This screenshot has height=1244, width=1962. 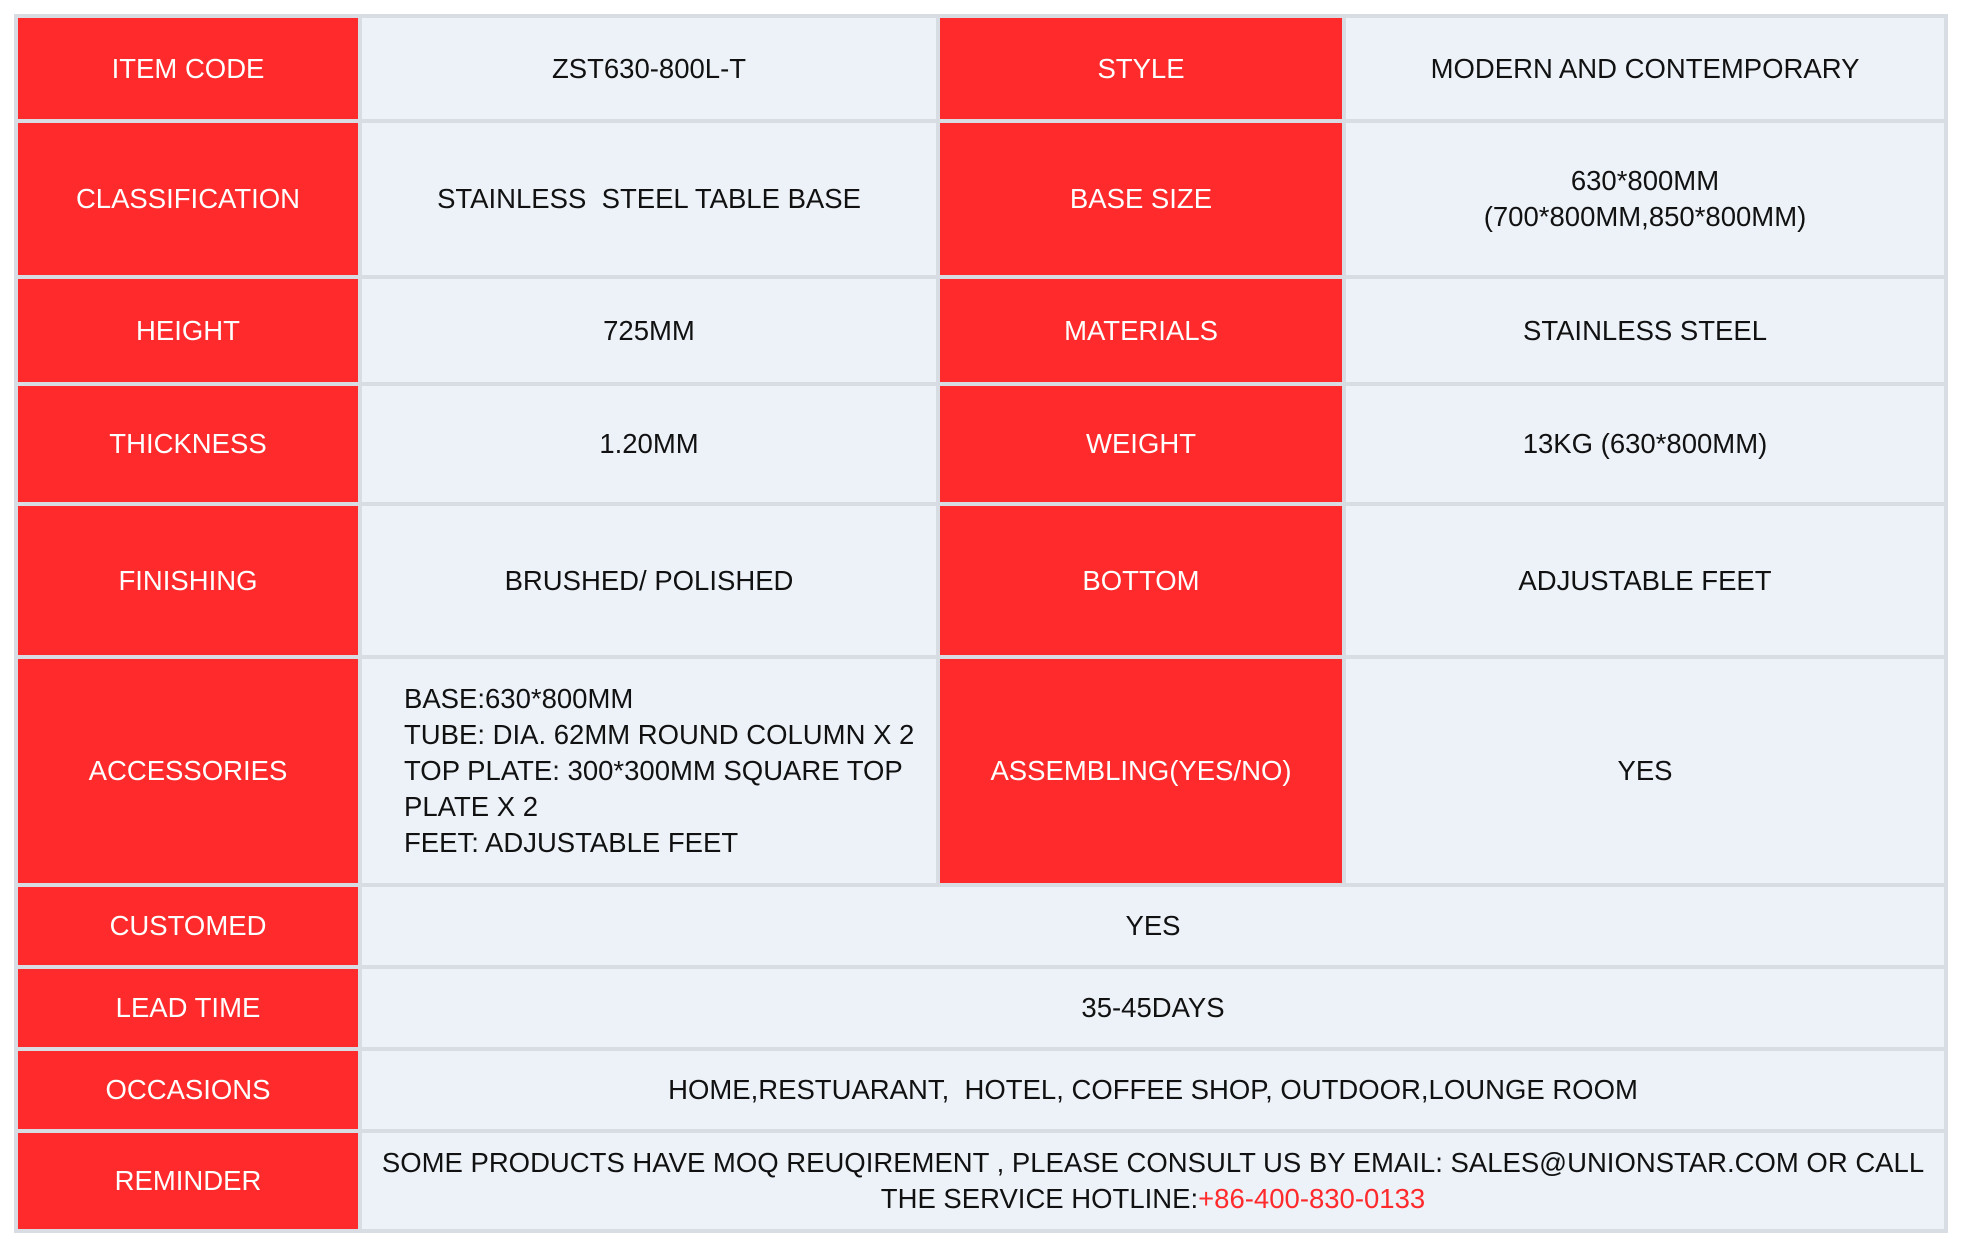 I want to click on accessories-label: ACCESSORIES, so click(x=188, y=771).